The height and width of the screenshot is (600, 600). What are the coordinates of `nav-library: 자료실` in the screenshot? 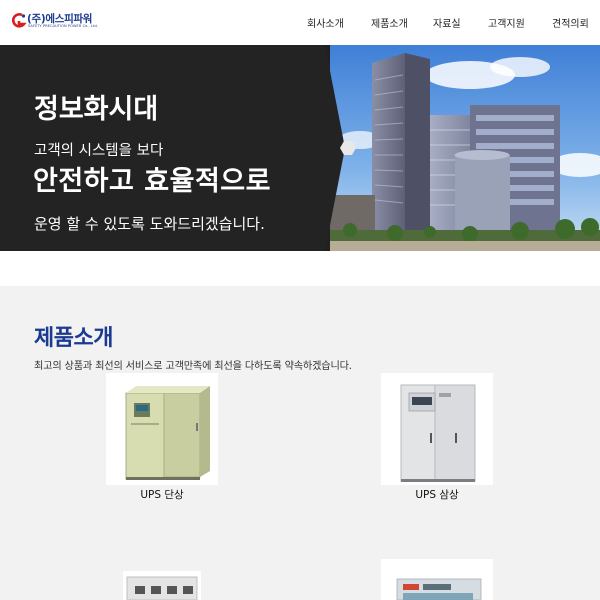 It's located at (447, 23).